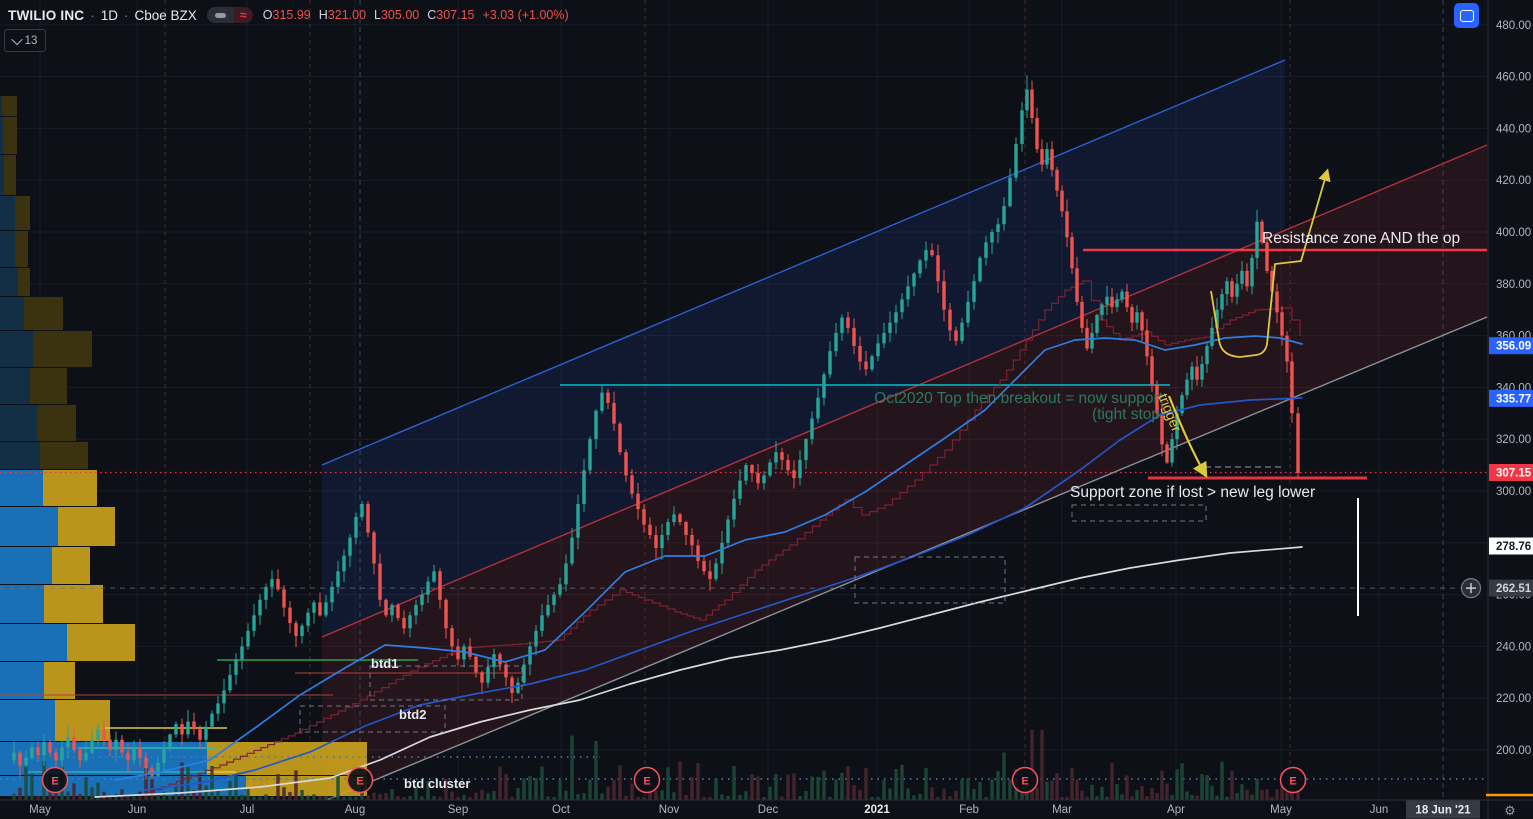 The height and width of the screenshot is (819, 1533). Describe the element at coordinates (243, 15) in the screenshot. I see `wave-indicator-button: ≈` at that location.